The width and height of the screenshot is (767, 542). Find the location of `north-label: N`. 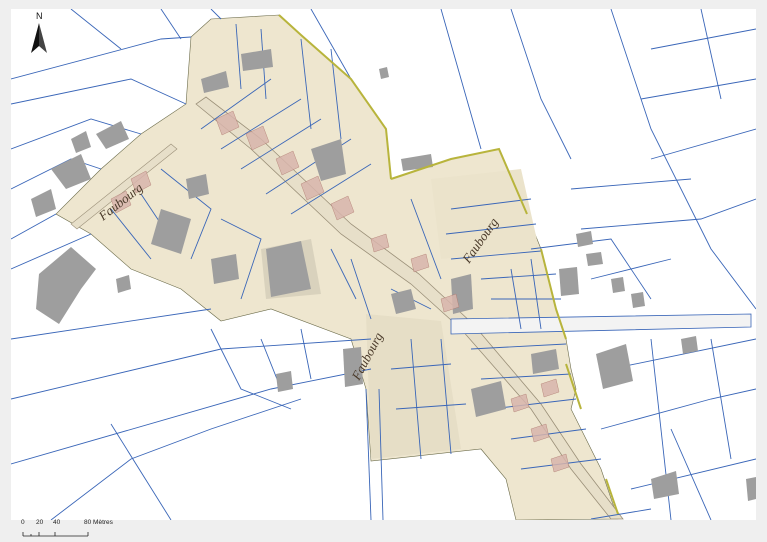

north-label: N is located at coordinates (39, 16).